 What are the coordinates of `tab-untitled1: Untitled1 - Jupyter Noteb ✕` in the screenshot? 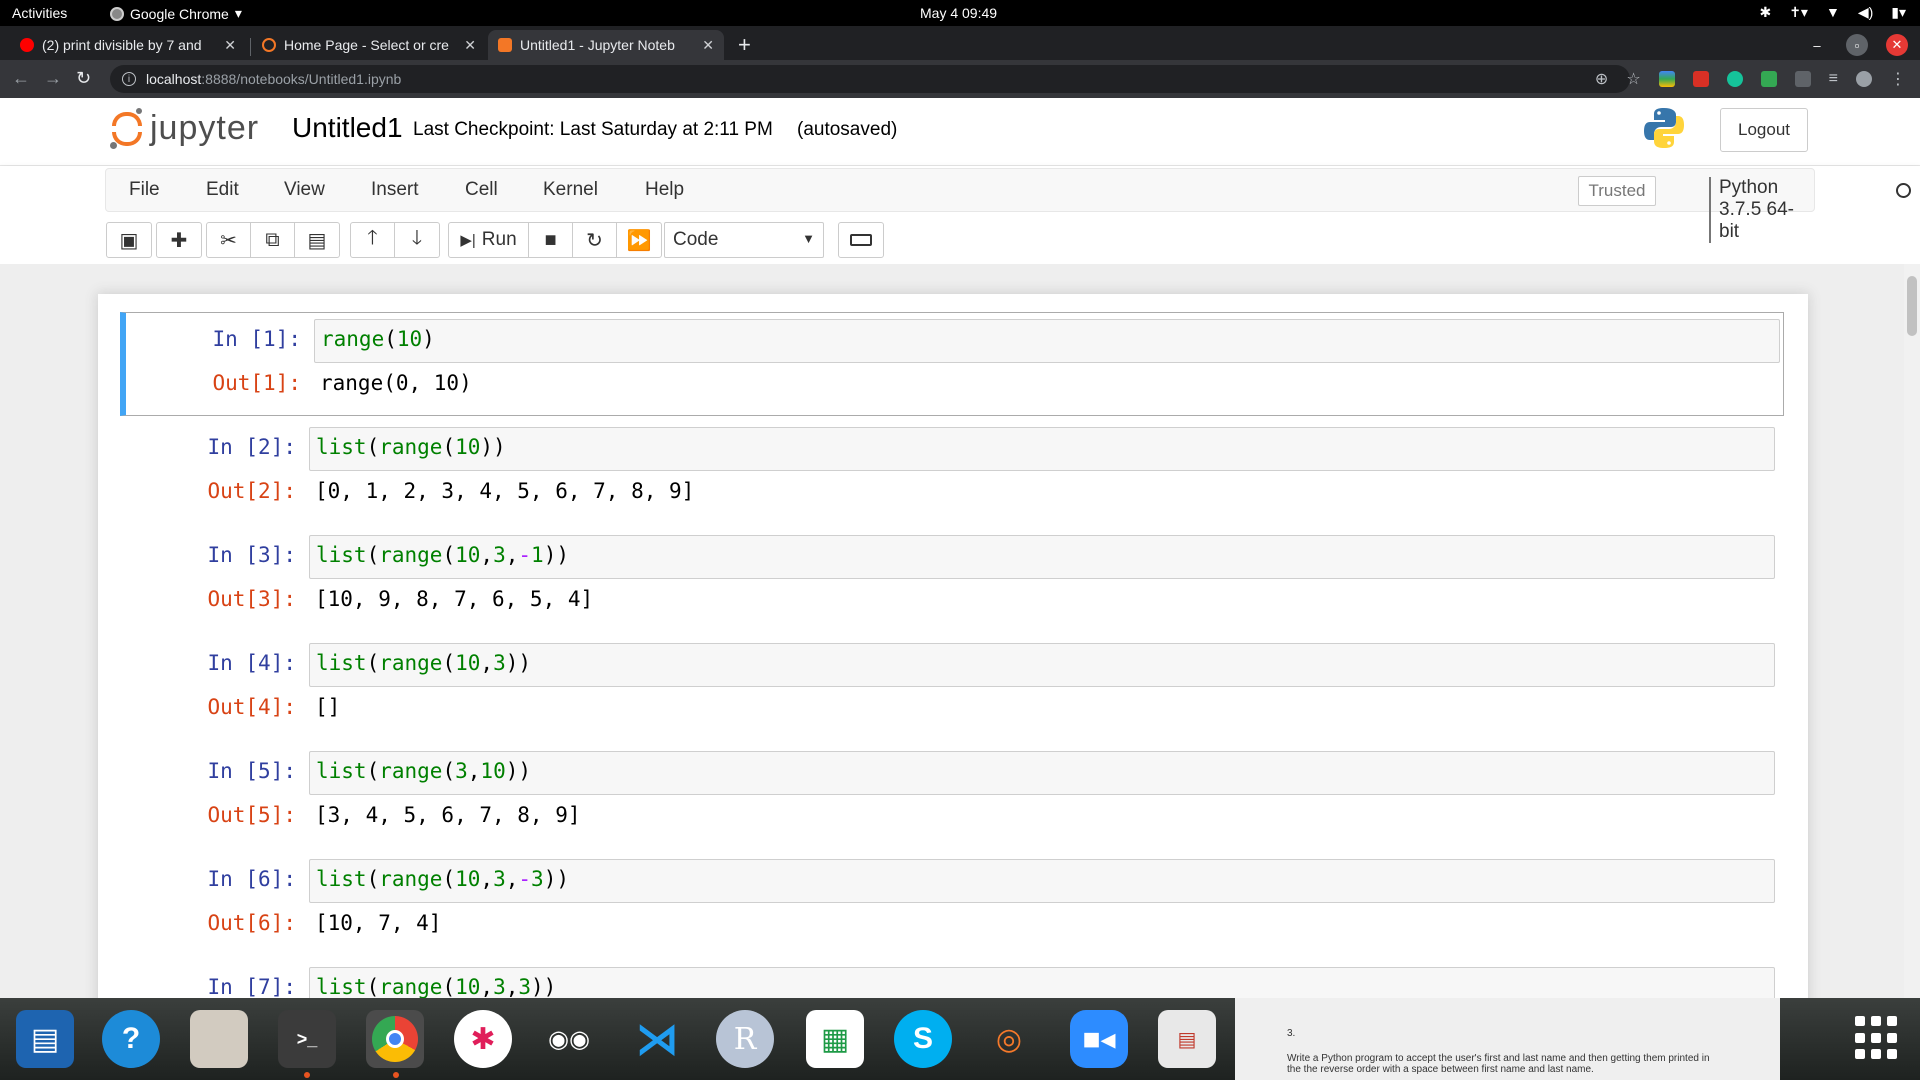 It's located at (606, 45).